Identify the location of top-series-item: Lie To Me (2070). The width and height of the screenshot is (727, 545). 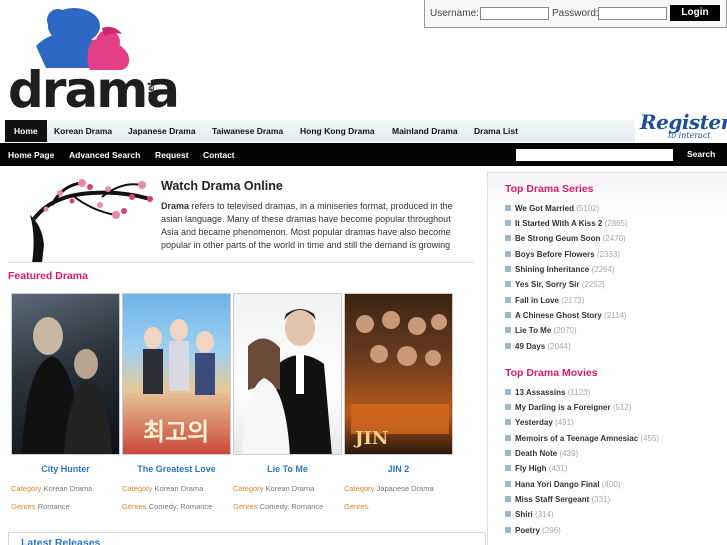
(541, 330).